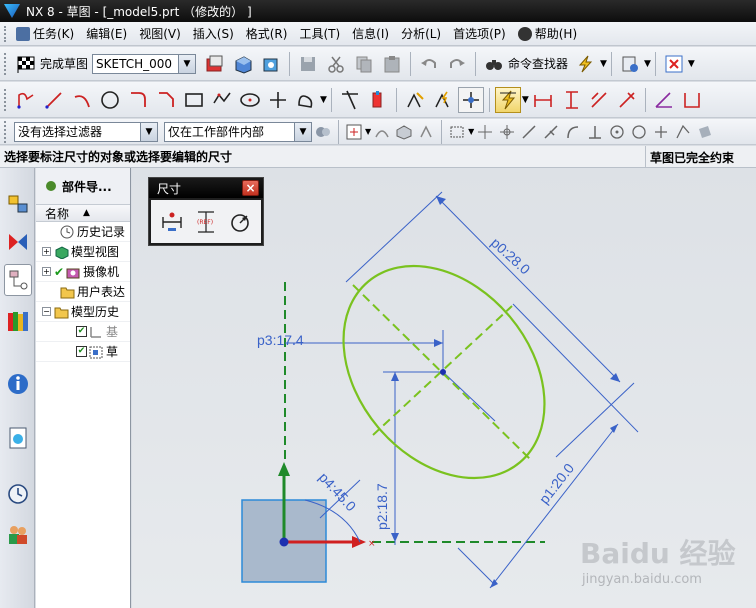 The height and width of the screenshot is (608, 756). I want to click on fit-view-button, so click(674, 64).